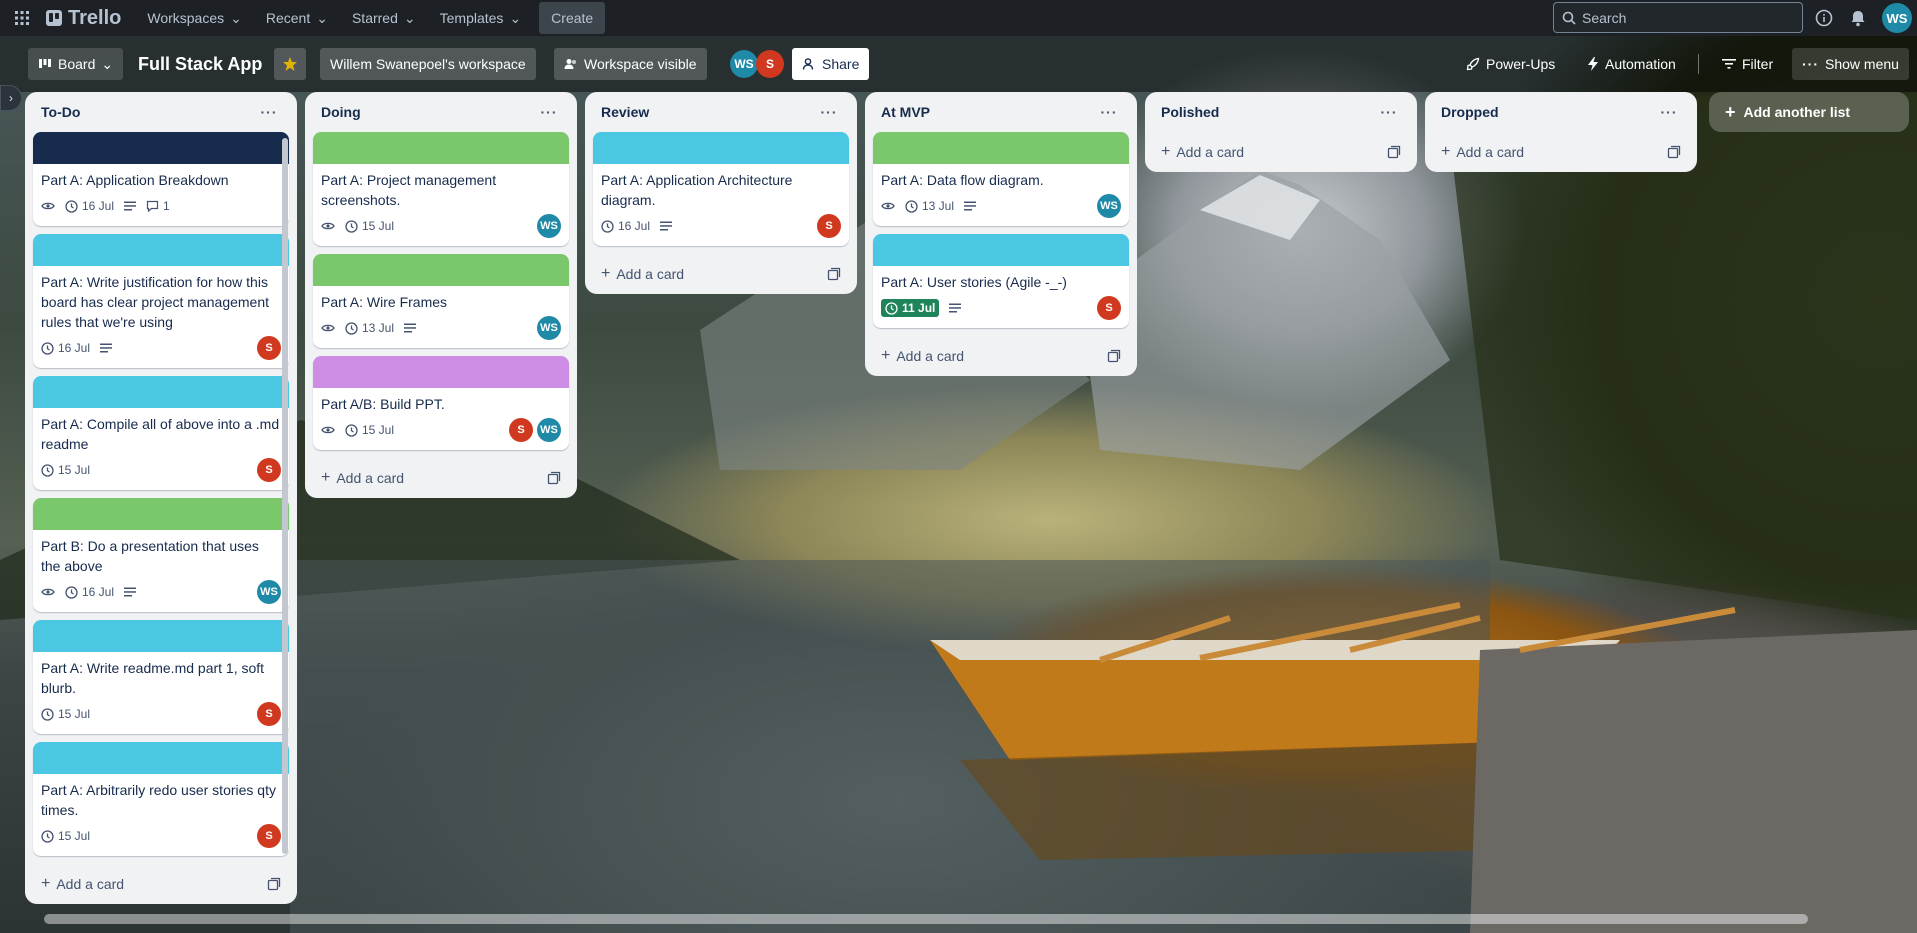 The image size is (1917, 933). Describe the element at coordinates (22, 18) in the screenshot. I see `app-switcher-icon` at that location.